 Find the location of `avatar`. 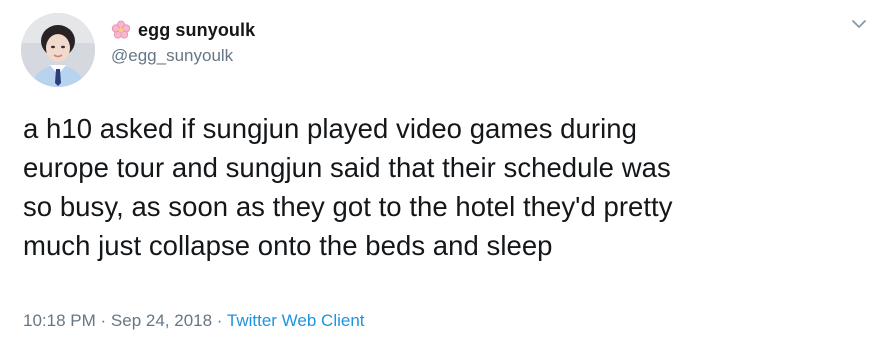

avatar is located at coordinates (58, 50).